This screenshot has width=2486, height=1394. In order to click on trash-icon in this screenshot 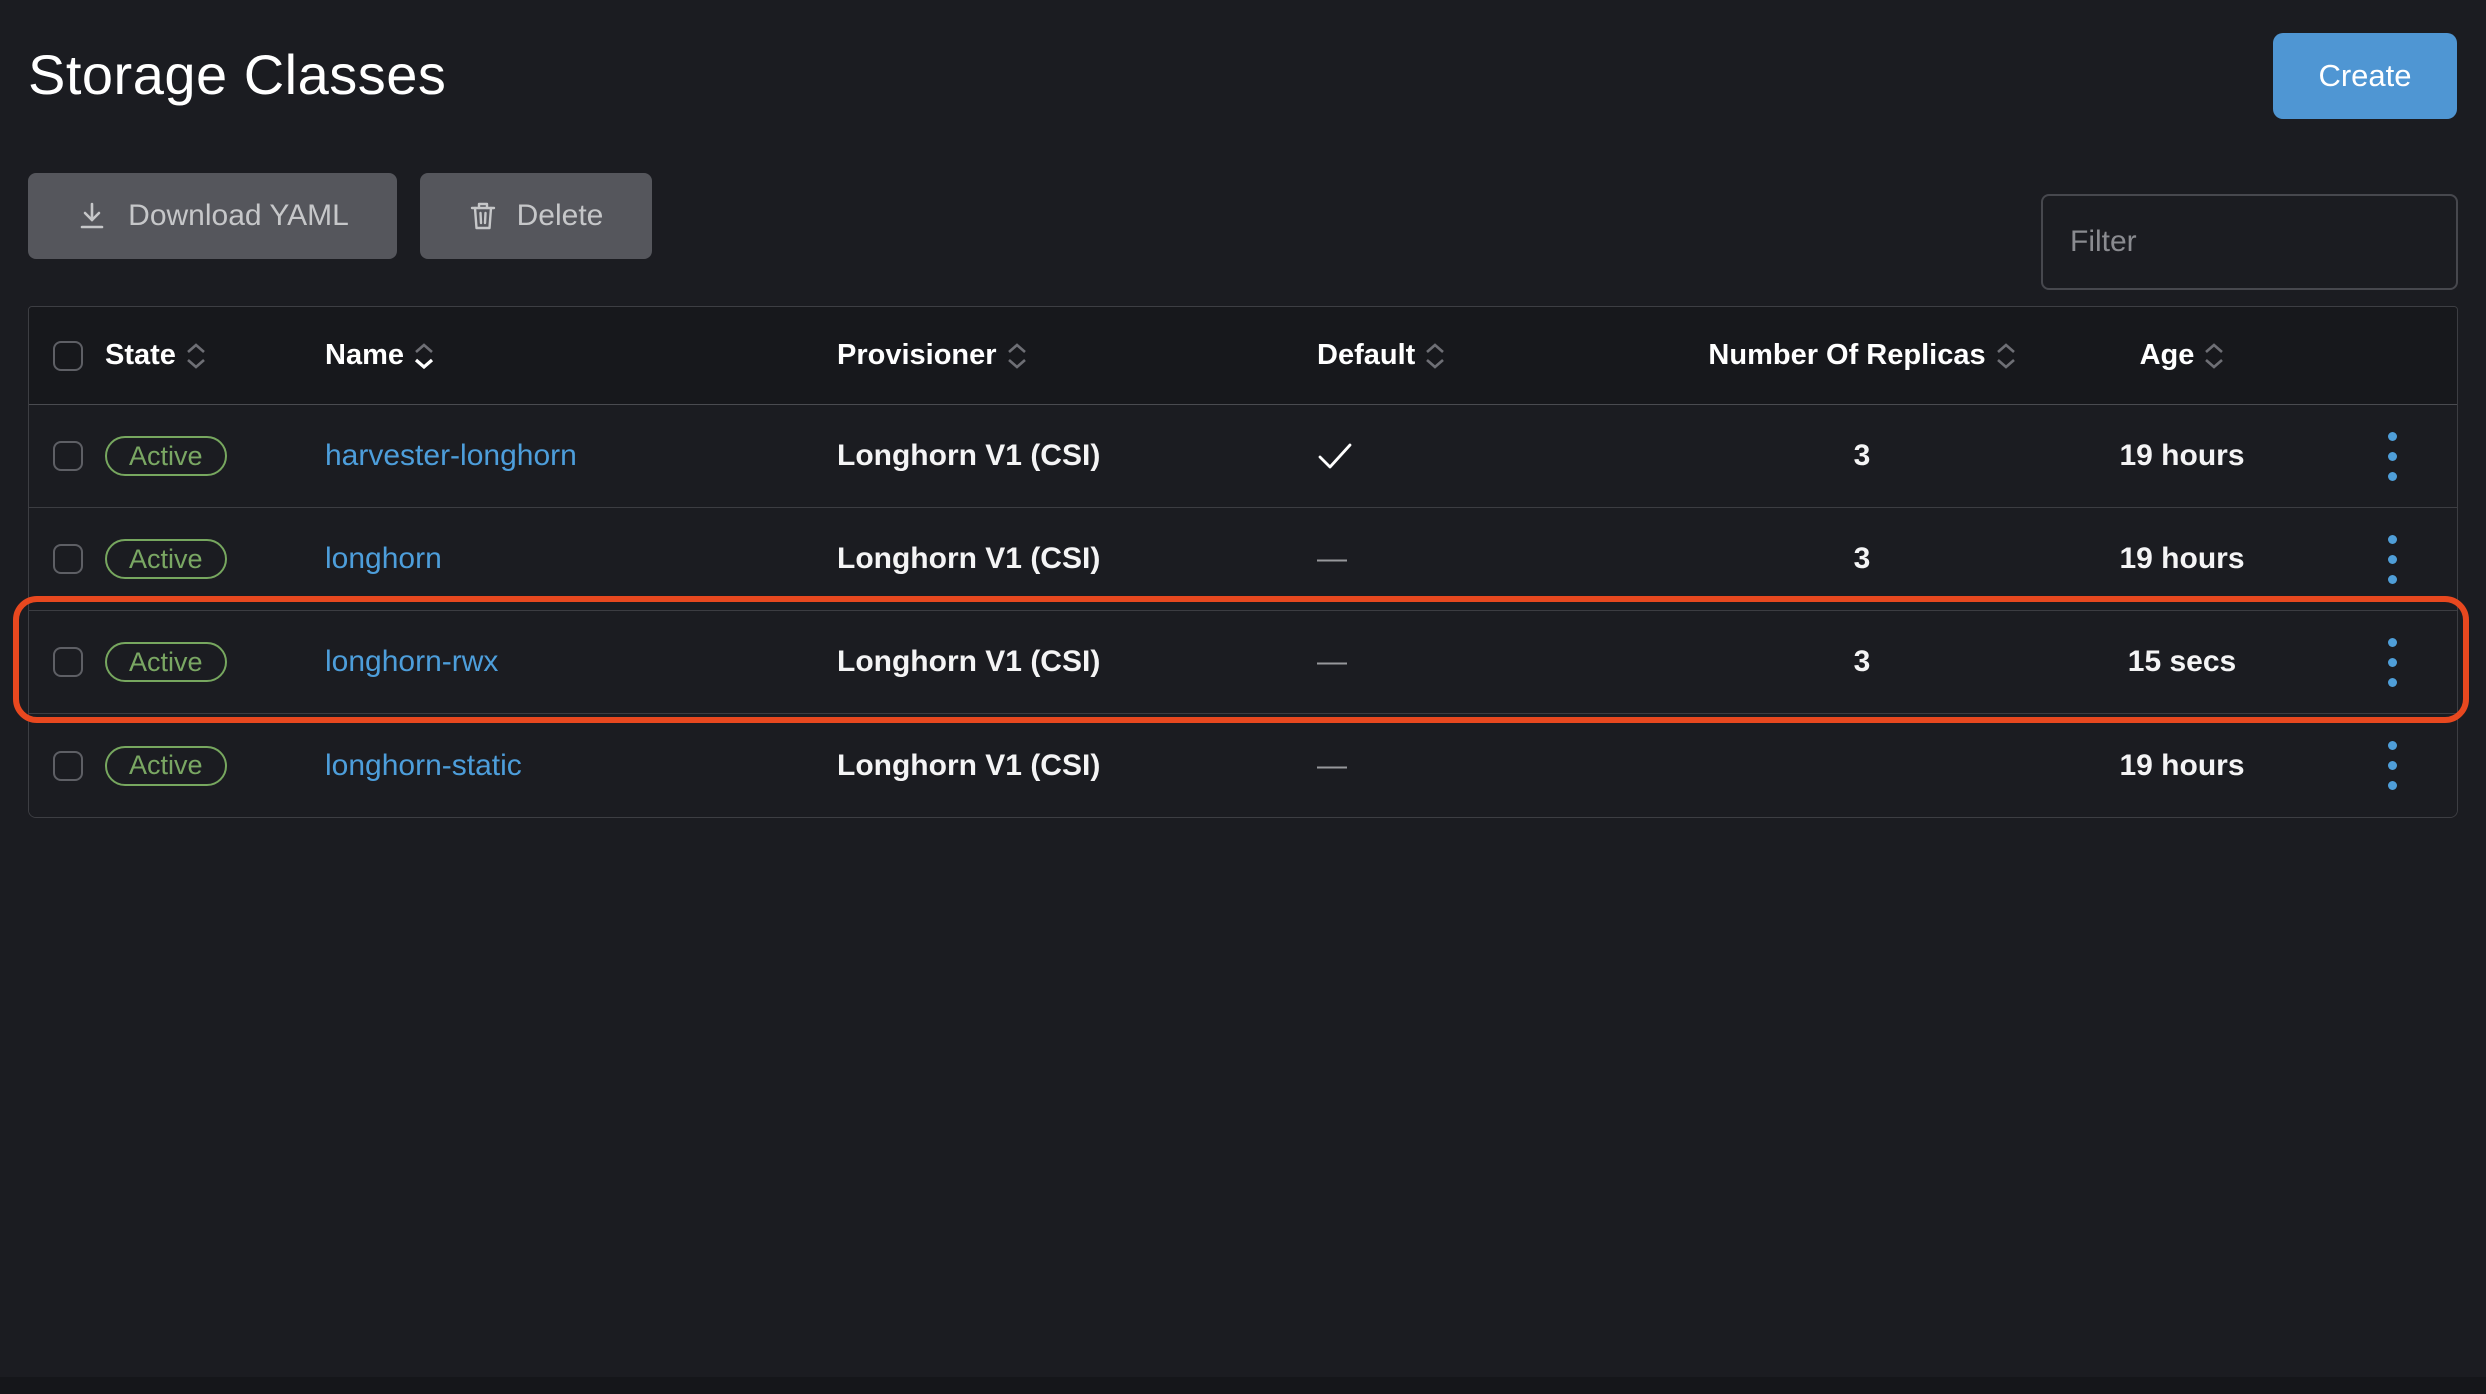, I will do `click(483, 216)`.